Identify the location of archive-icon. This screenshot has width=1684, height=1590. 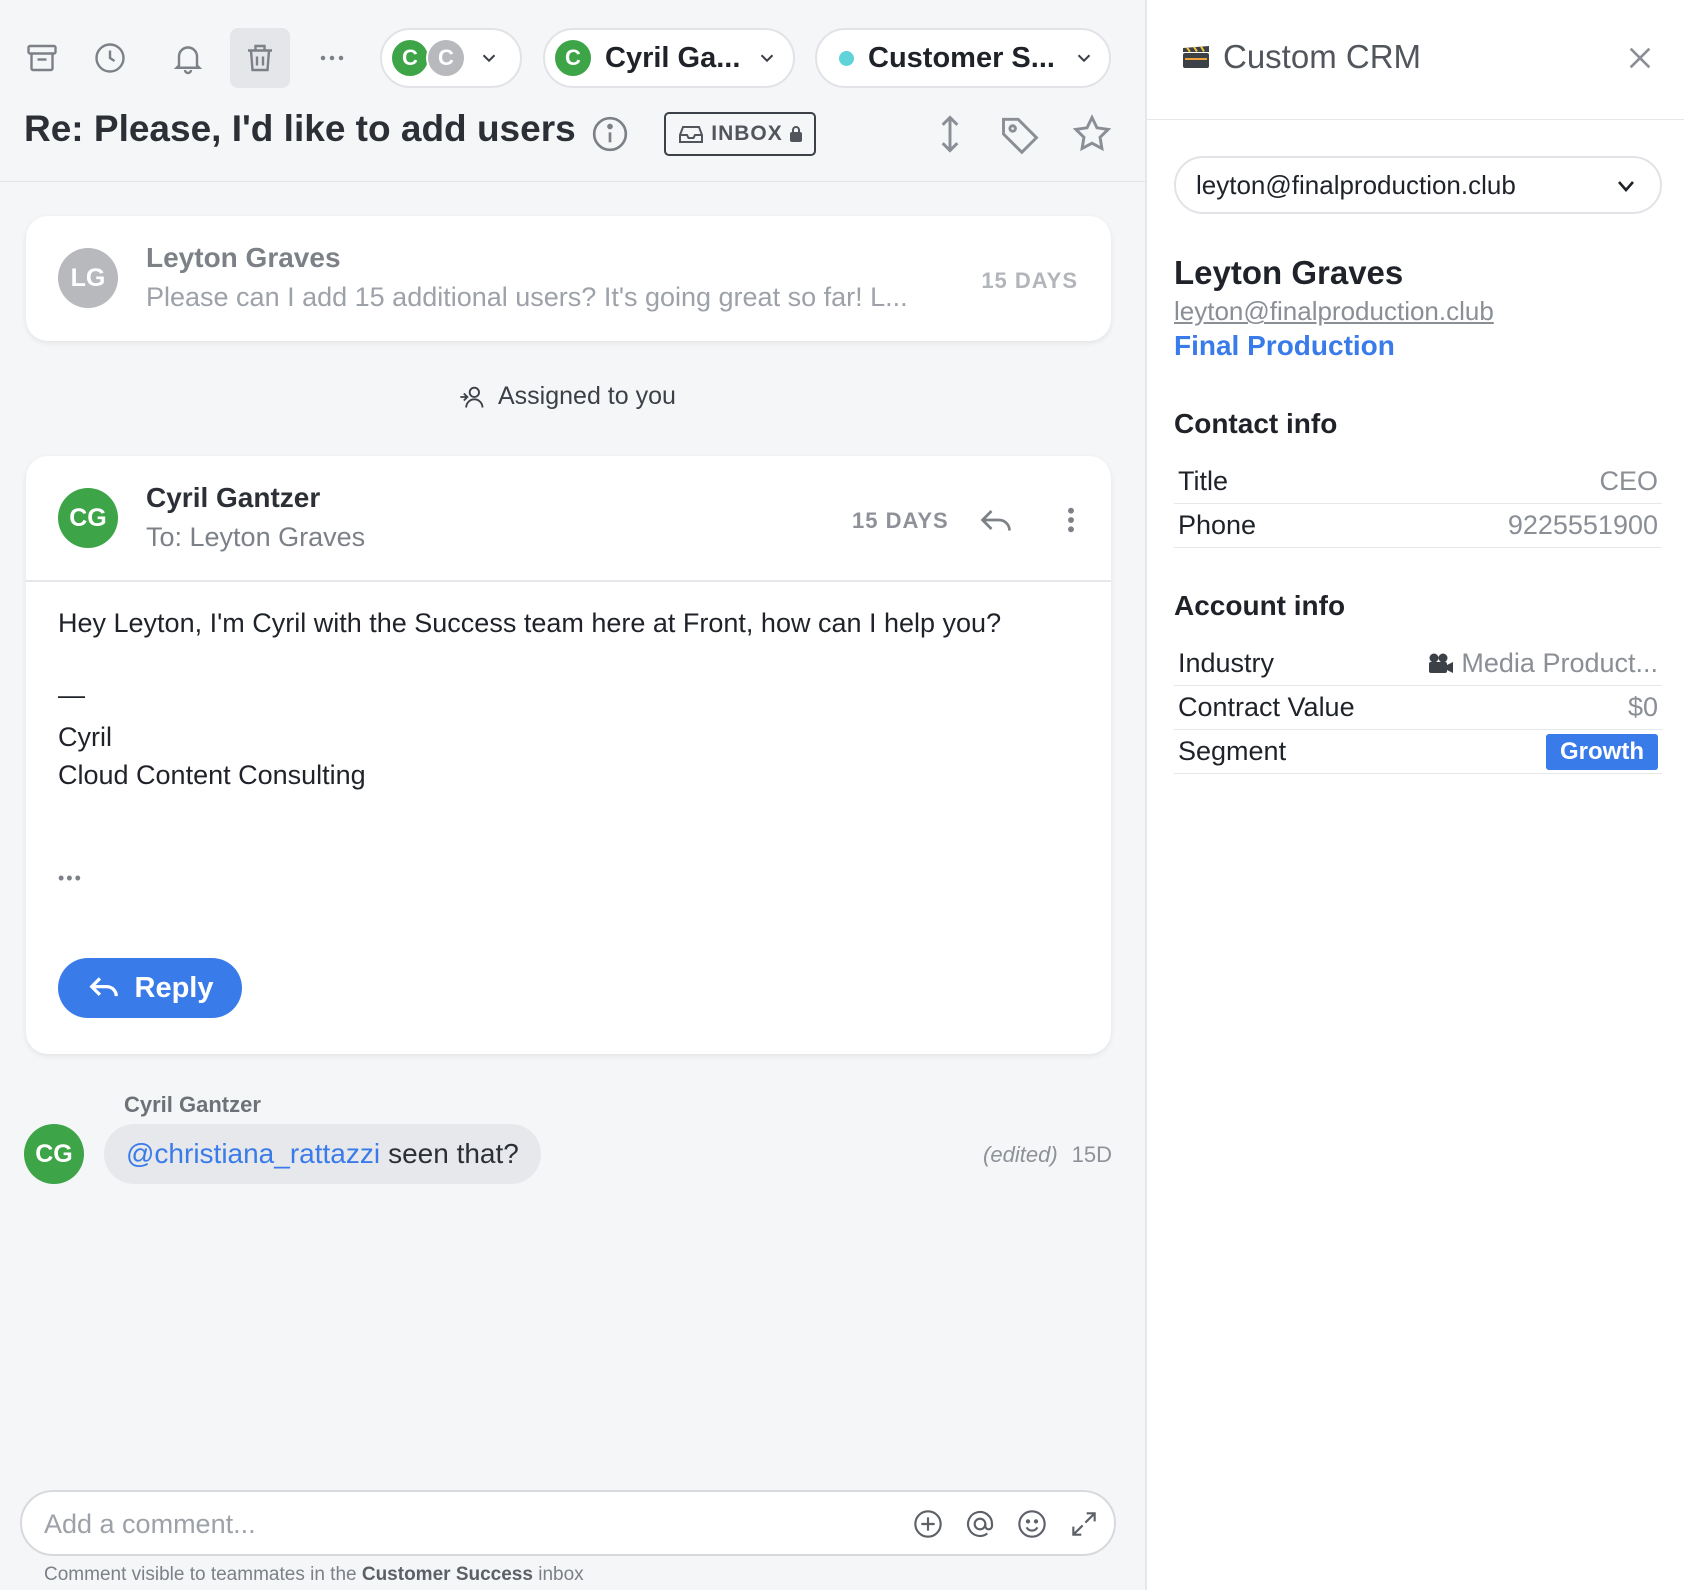
(42, 58).